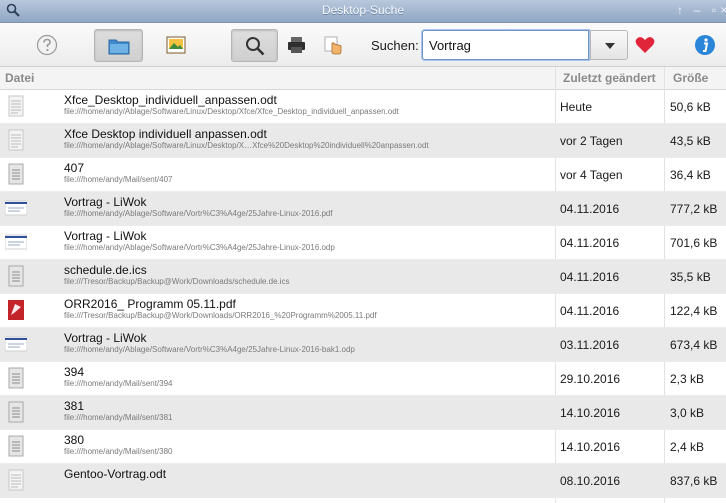  I want to click on file-name: 407, so click(74, 168).